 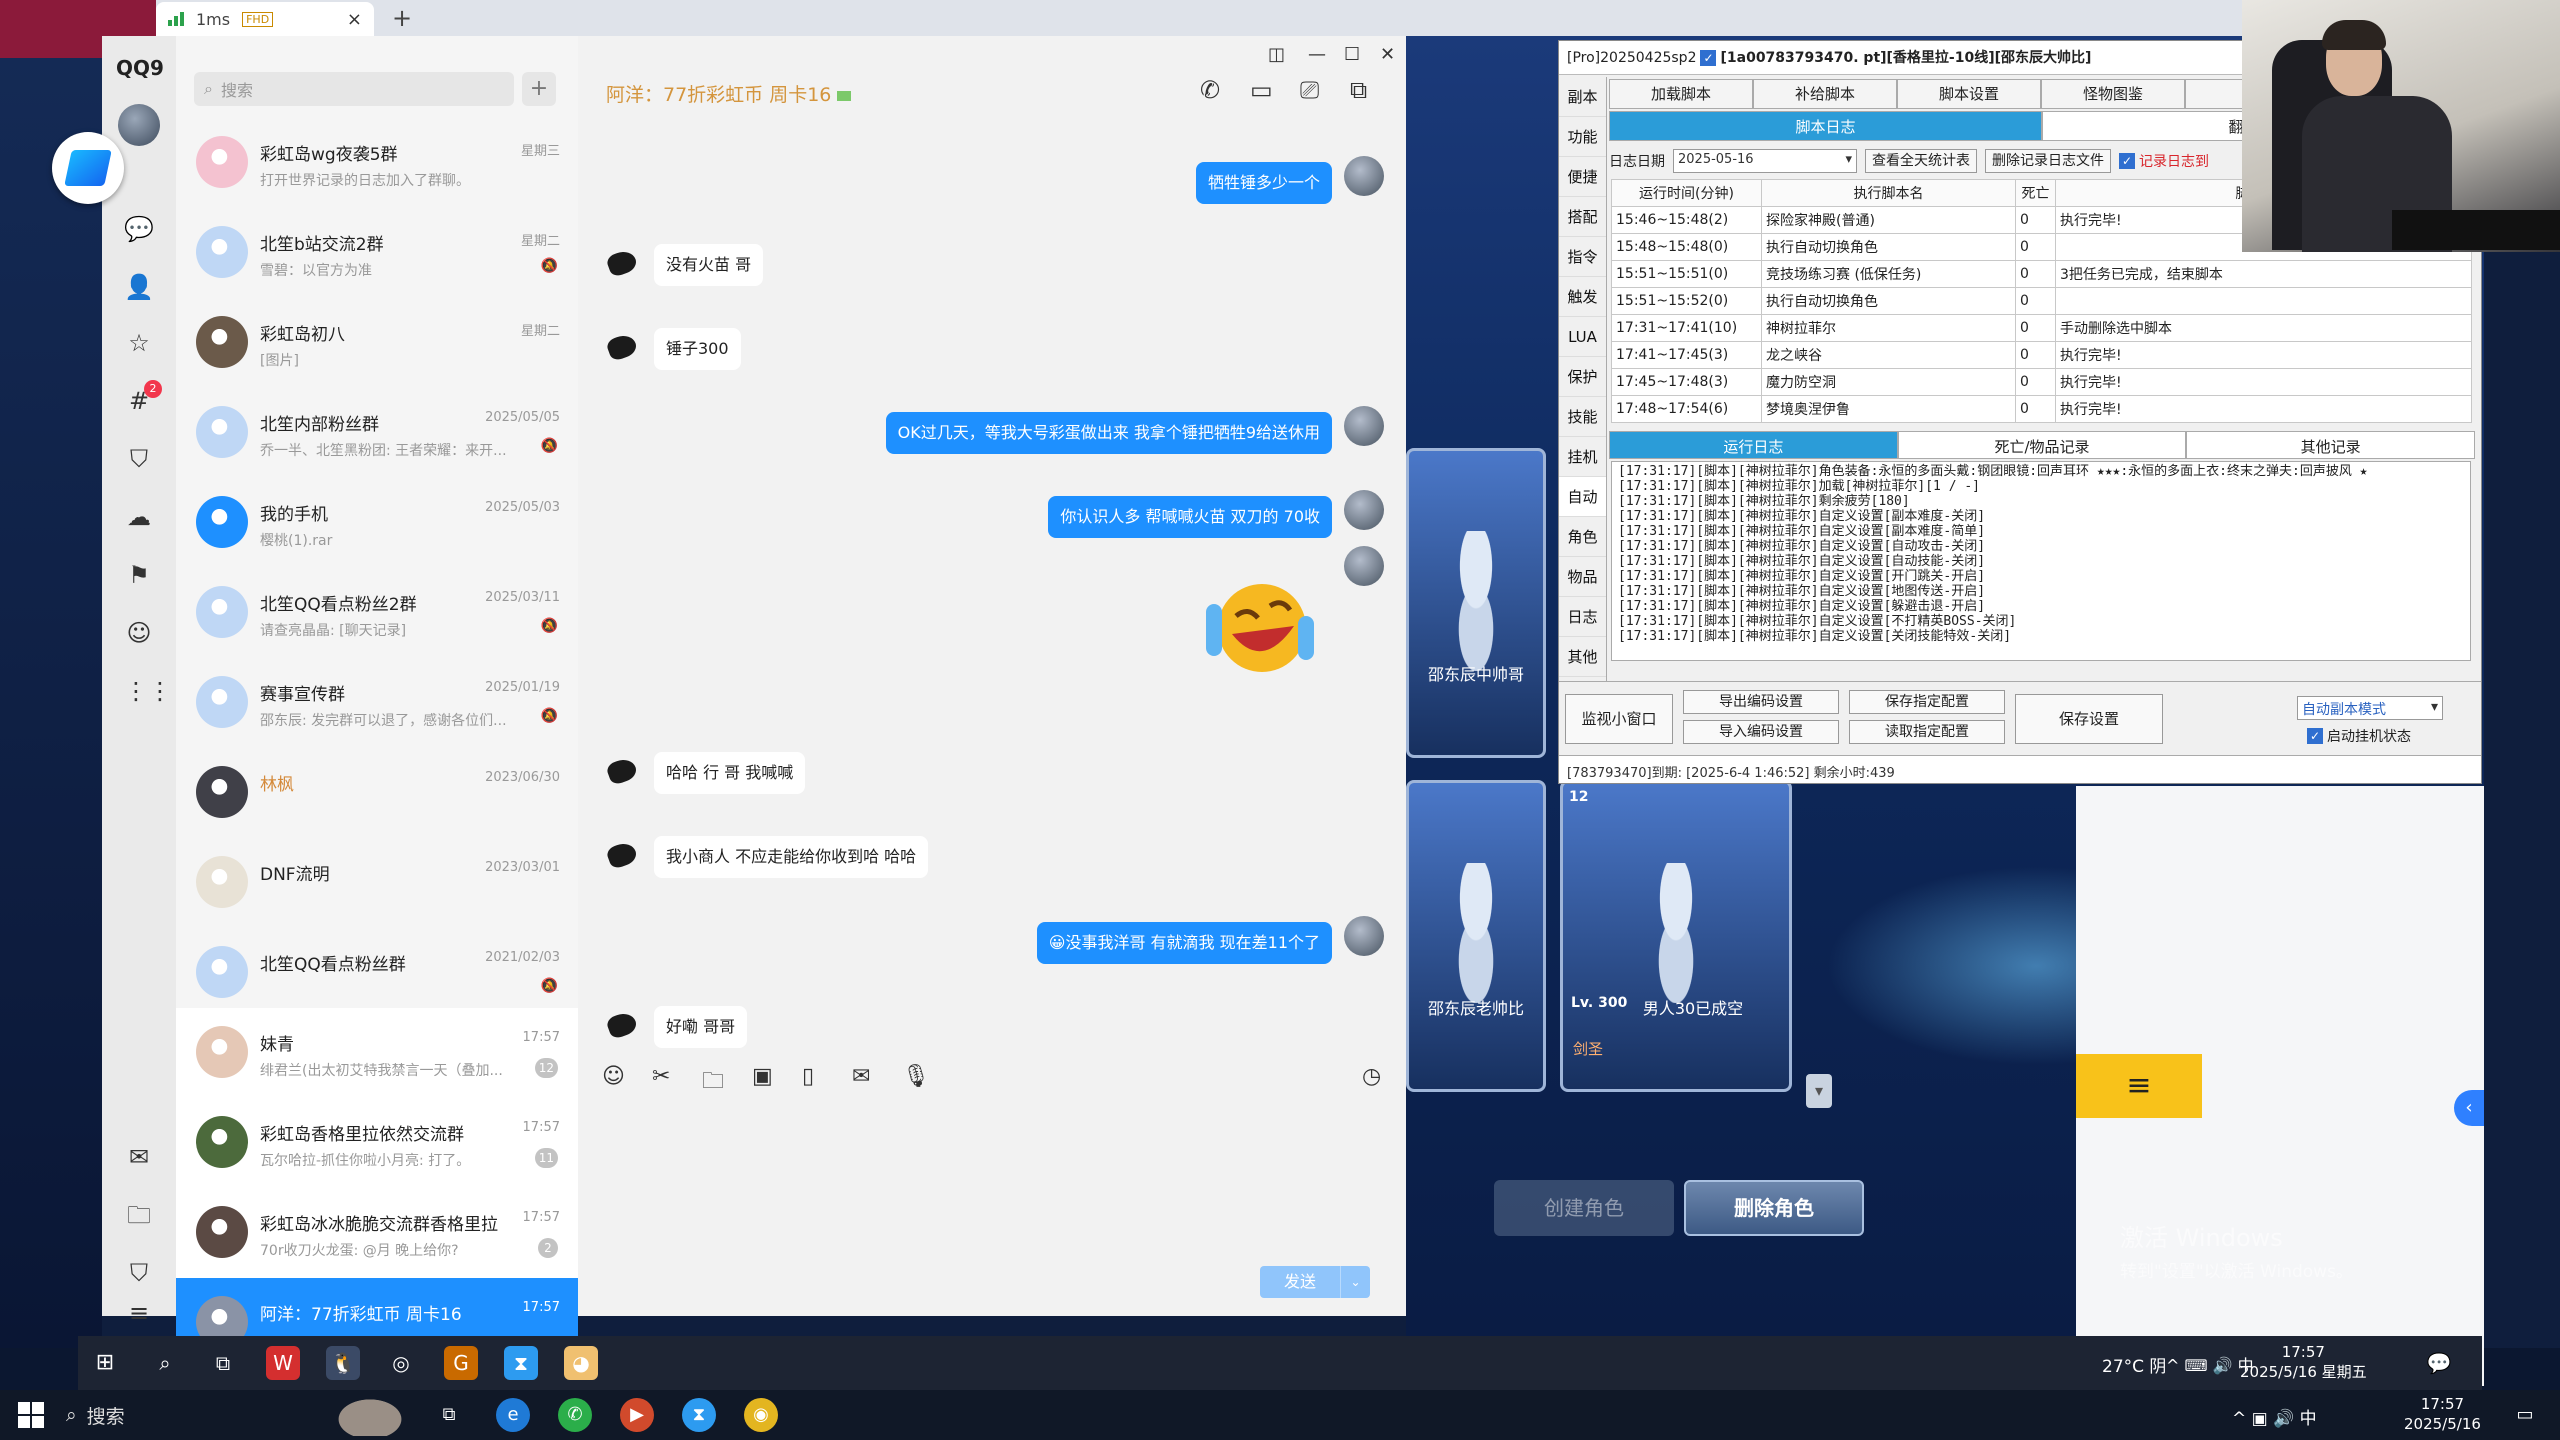 What do you see at coordinates (1753, 445) in the screenshot?
I see `tab-run-log: 运行日志` at bounding box center [1753, 445].